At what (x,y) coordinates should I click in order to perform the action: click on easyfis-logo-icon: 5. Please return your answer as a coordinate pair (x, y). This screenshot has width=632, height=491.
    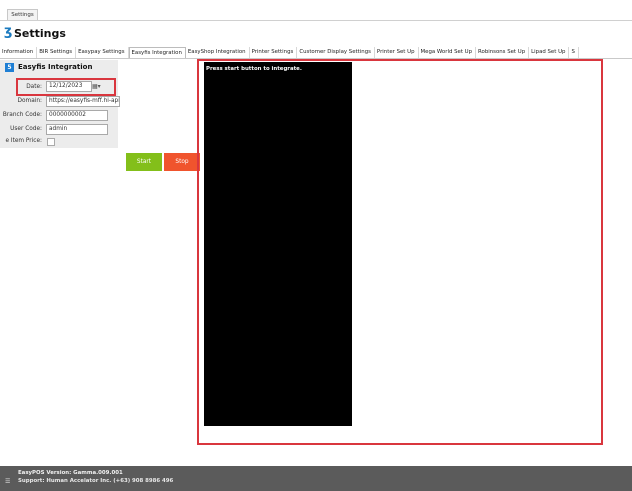
    Looking at the image, I should click on (9, 67).